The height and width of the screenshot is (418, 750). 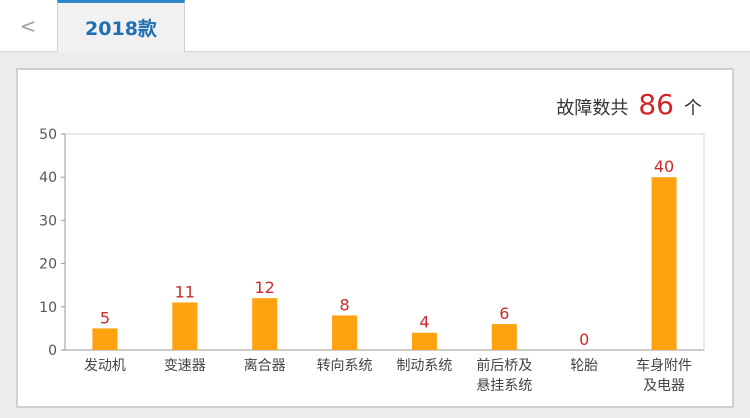 I want to click on data-label: 8, so click(x=344, y=304).